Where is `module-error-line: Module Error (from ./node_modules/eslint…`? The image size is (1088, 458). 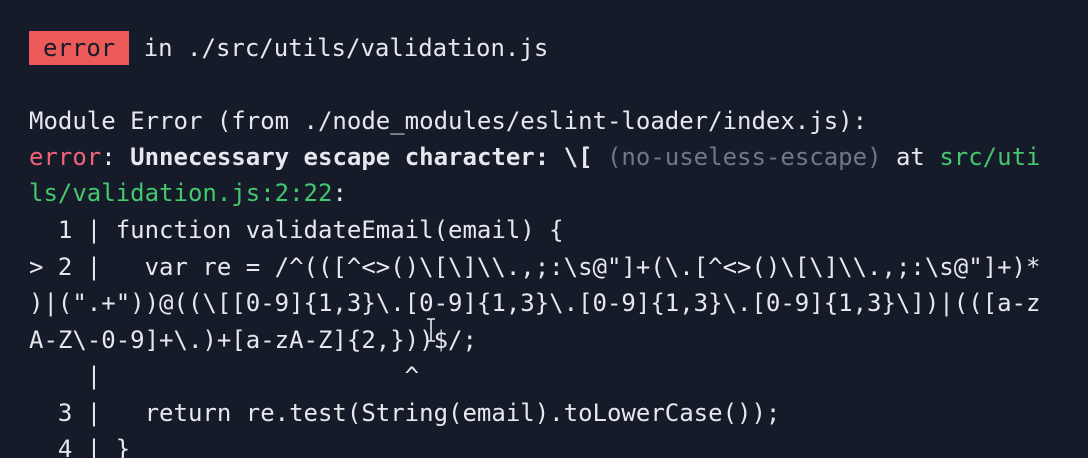
module-error-line: Module Error (from ./node_modules/eslint… is located at coordinates (448, 121).